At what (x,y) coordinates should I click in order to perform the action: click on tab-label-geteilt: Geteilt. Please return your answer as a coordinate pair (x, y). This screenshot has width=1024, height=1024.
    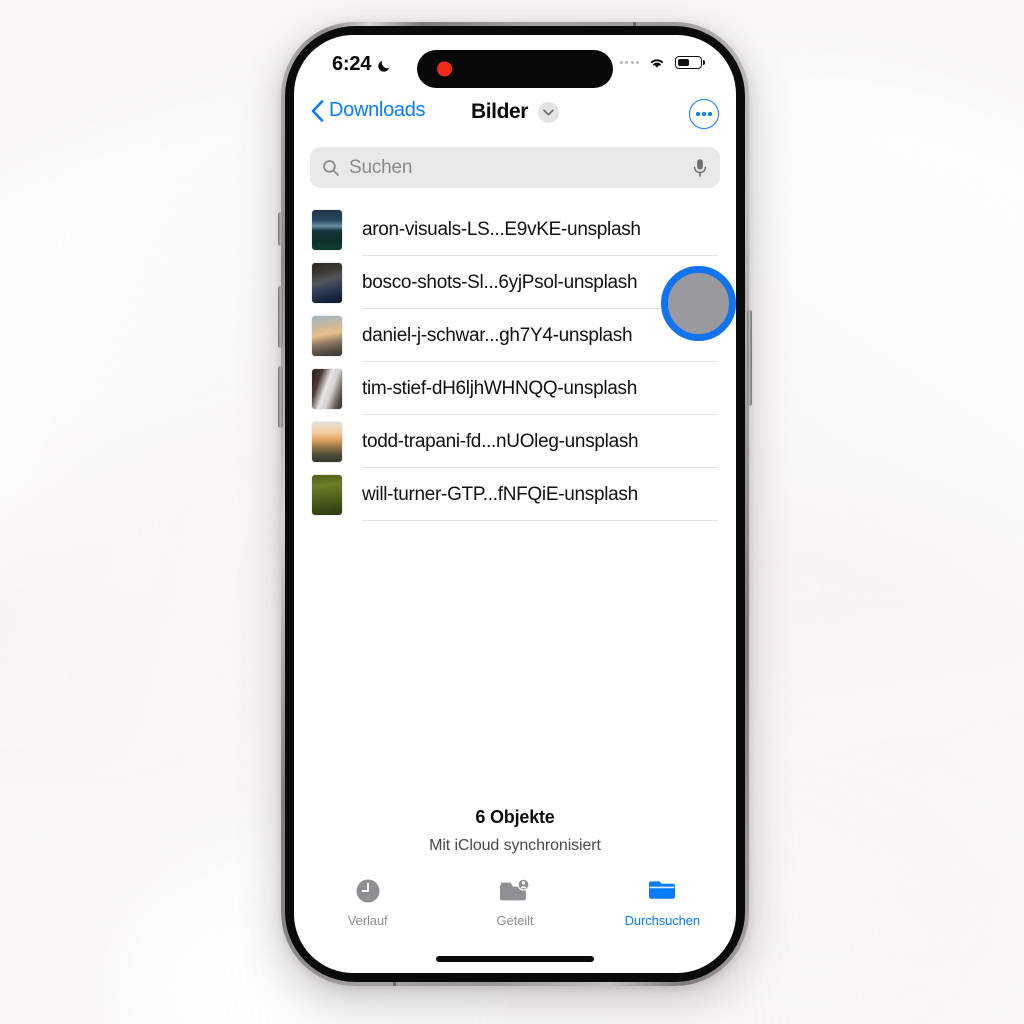
    Looking at the image, I should click on (515, 920).